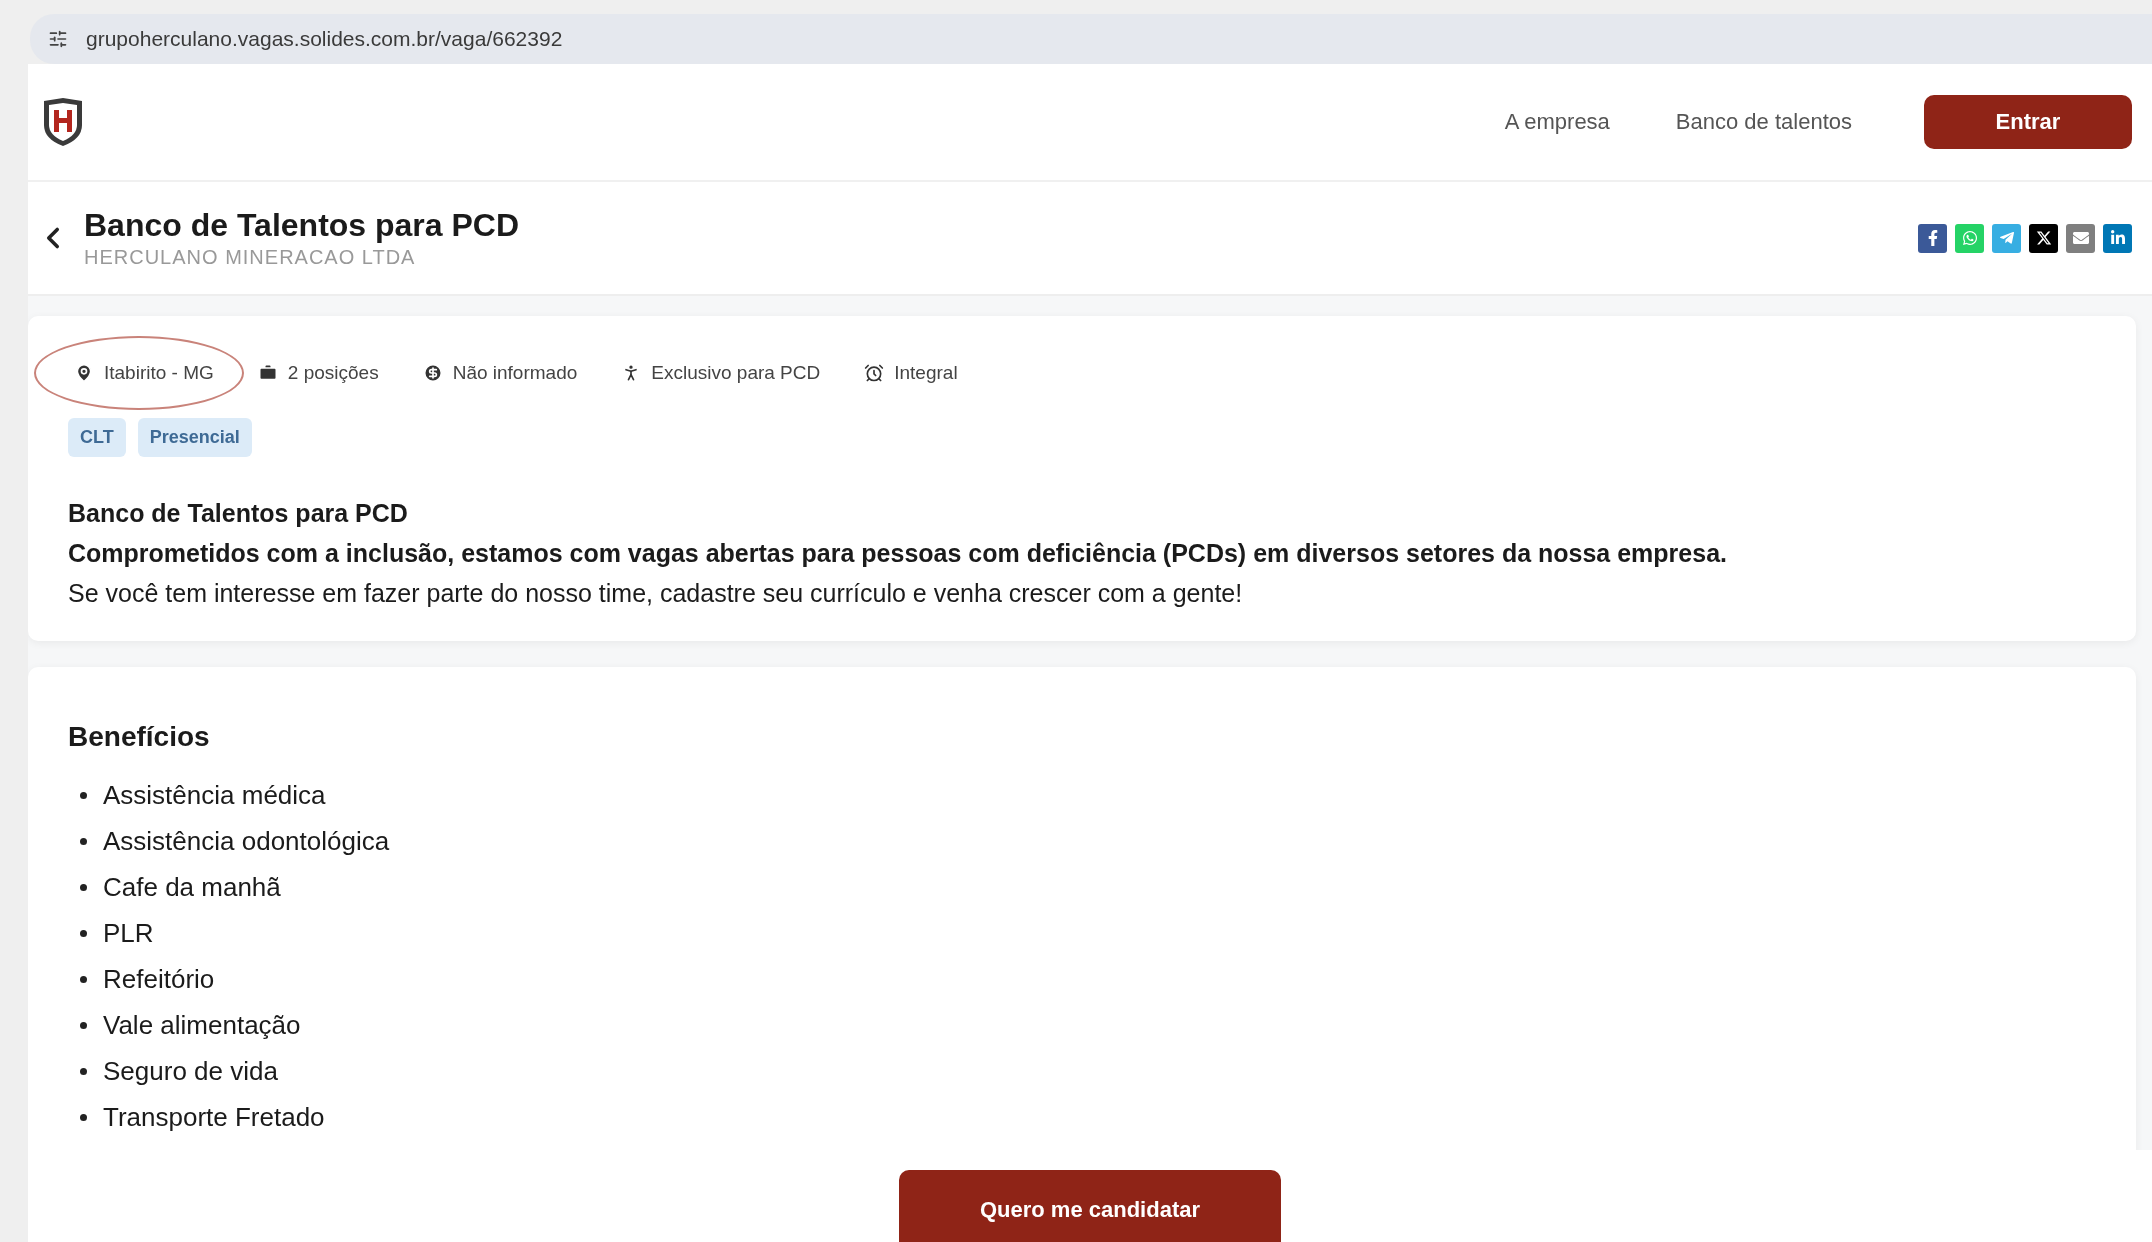 The width and height of the screenshot is (2152, 1242). I want to click on tag: CLT, so click(97, 437).